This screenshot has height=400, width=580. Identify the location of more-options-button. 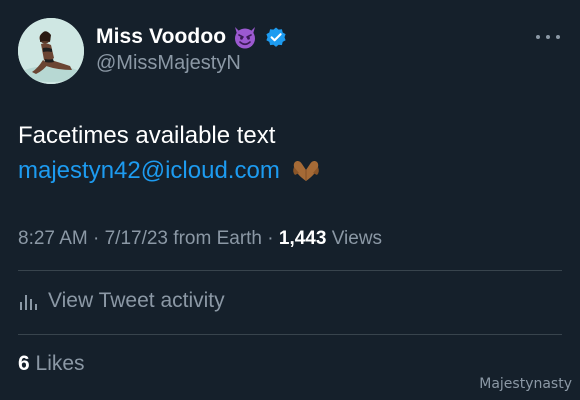
(548, 37).